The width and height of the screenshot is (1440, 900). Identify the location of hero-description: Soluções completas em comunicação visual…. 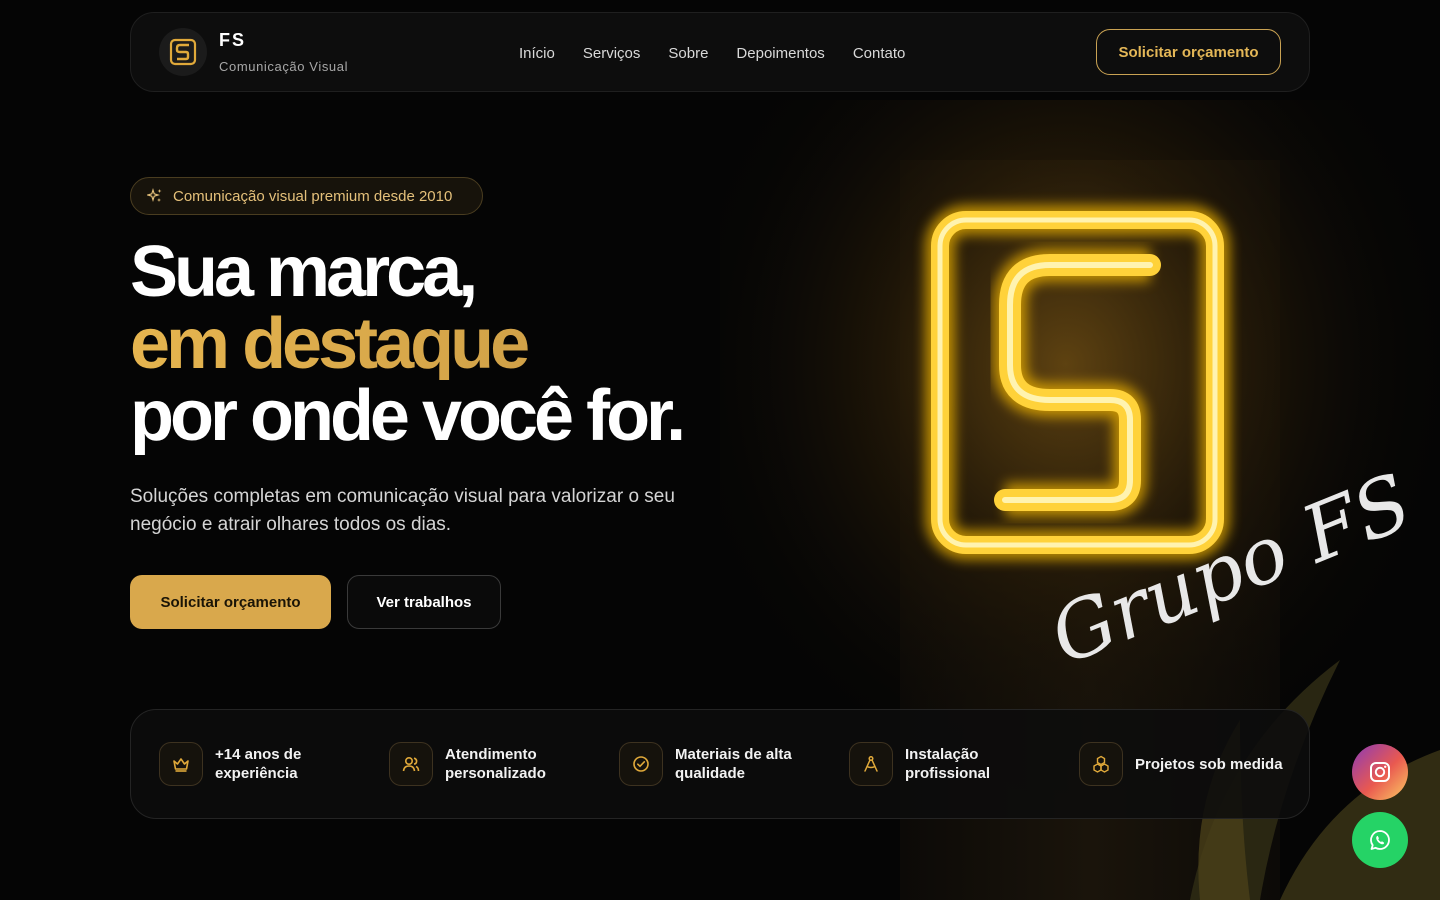
(402, 510).